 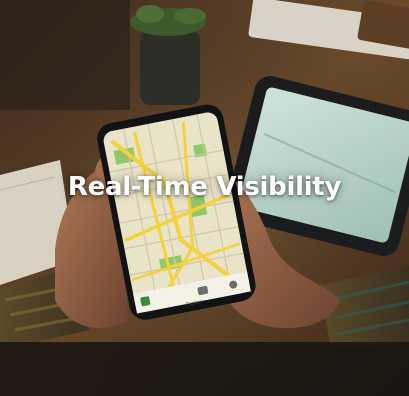 I want to click on headline: Real-Time Visibility, so click(x=204, y=187).